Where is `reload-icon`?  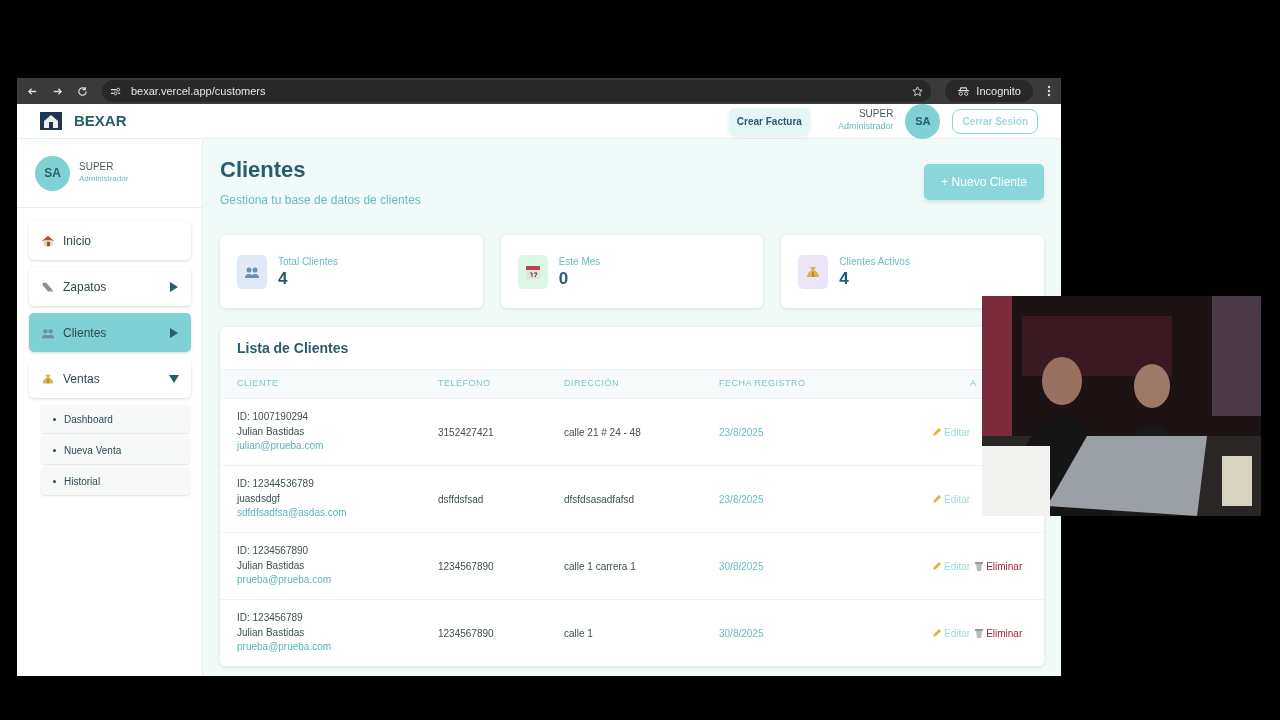
reload-icon is located at coordinates (82, 91).